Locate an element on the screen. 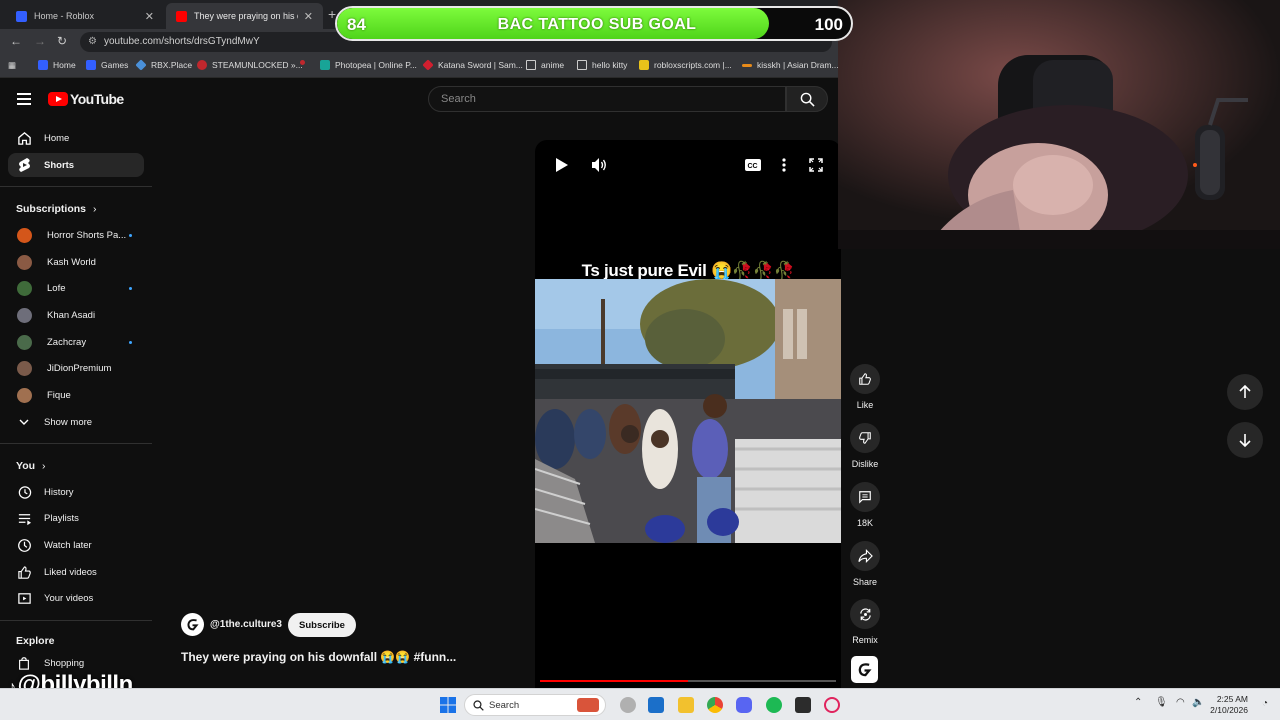 This screenshot has width=1280, height=720. apps-icon: ▦ is located at coordinates (12, 65).